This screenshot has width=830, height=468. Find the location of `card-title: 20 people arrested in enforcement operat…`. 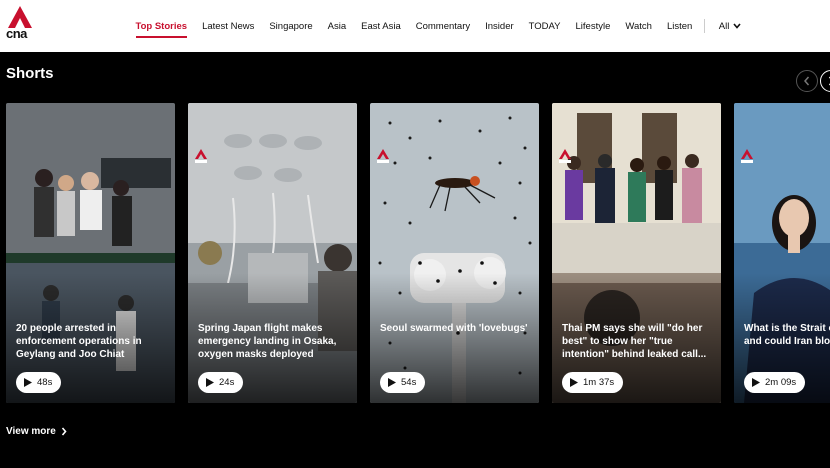

card-title: 20 people arrested in enforcement operat… is located at coordinates (91, 341).